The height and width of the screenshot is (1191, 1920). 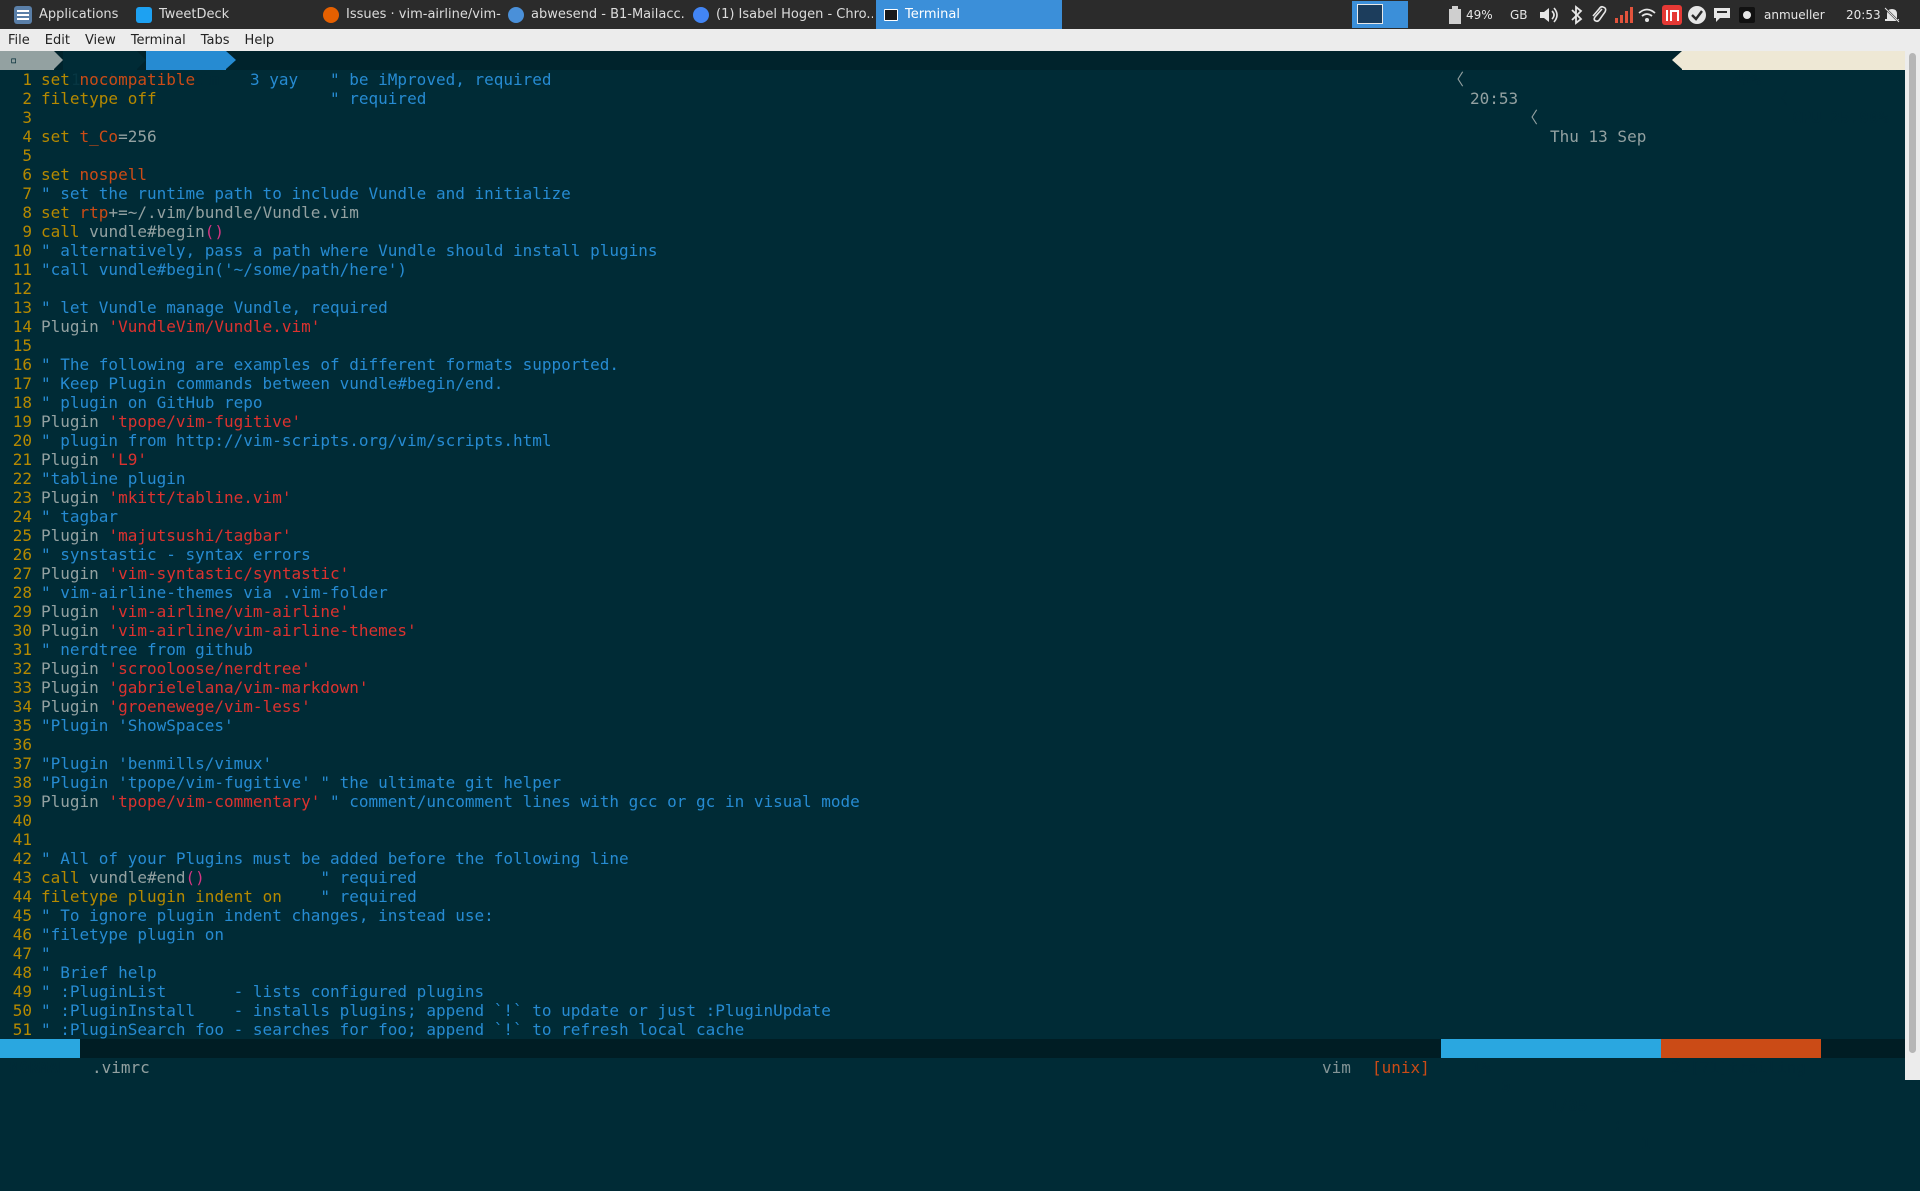 I want to click on code-line: 29 Plugin 'vim-airline/vim-airline', so click(x=952, y=611).